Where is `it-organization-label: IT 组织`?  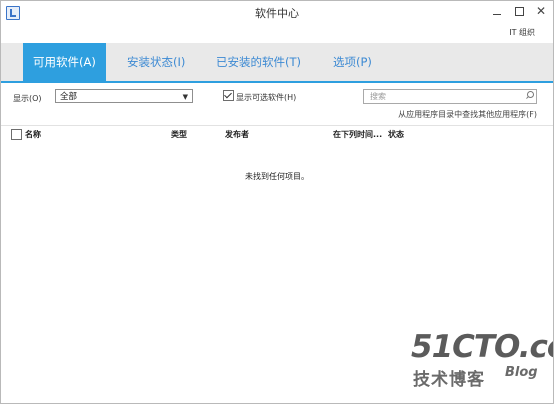 it-organization-label: IT 组织 is located at coordinates (522, 32).